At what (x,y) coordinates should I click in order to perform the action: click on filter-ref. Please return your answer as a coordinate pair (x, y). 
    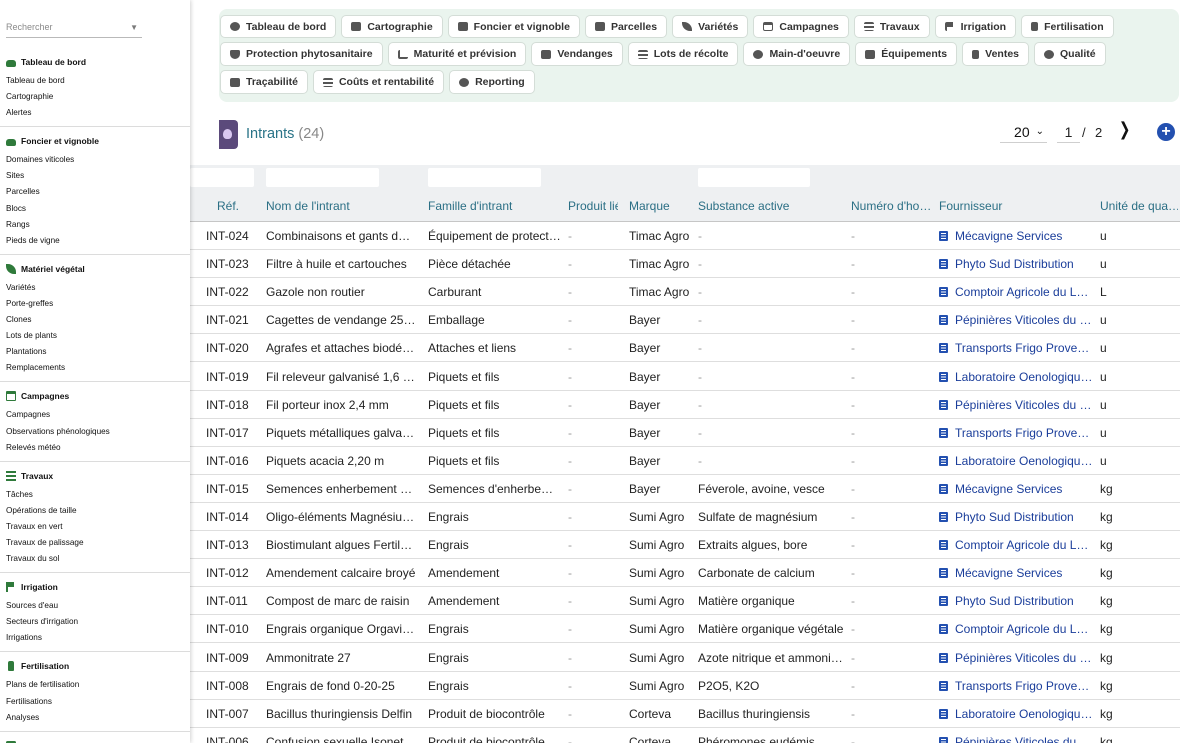
    Looking at the image, I should click on (222, 177).